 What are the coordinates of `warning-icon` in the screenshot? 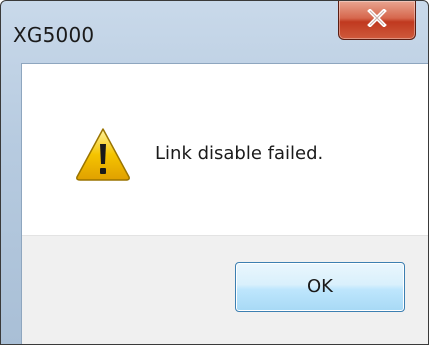 It's located at (103, 154).